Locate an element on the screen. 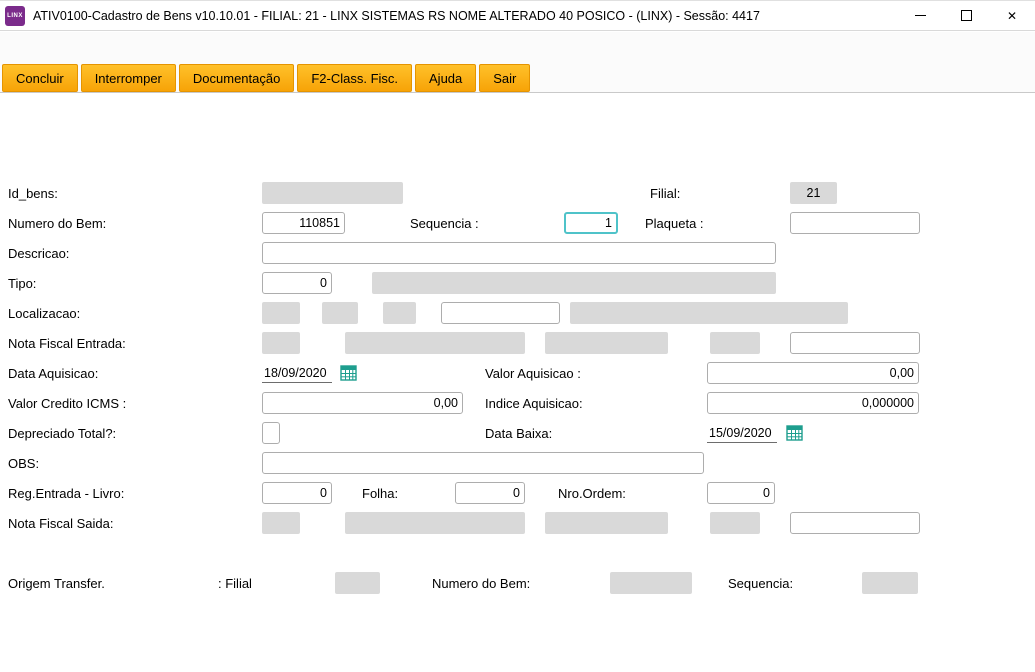  minimize-button is located at coordinates (920, 15).